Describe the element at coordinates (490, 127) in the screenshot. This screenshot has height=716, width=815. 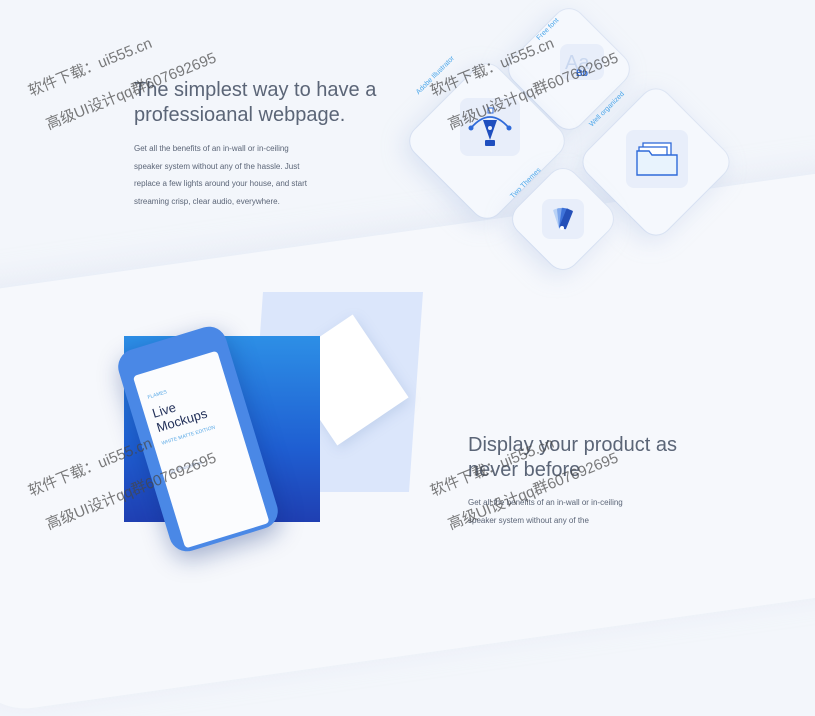
I see `pen-tool-icon` at that location.